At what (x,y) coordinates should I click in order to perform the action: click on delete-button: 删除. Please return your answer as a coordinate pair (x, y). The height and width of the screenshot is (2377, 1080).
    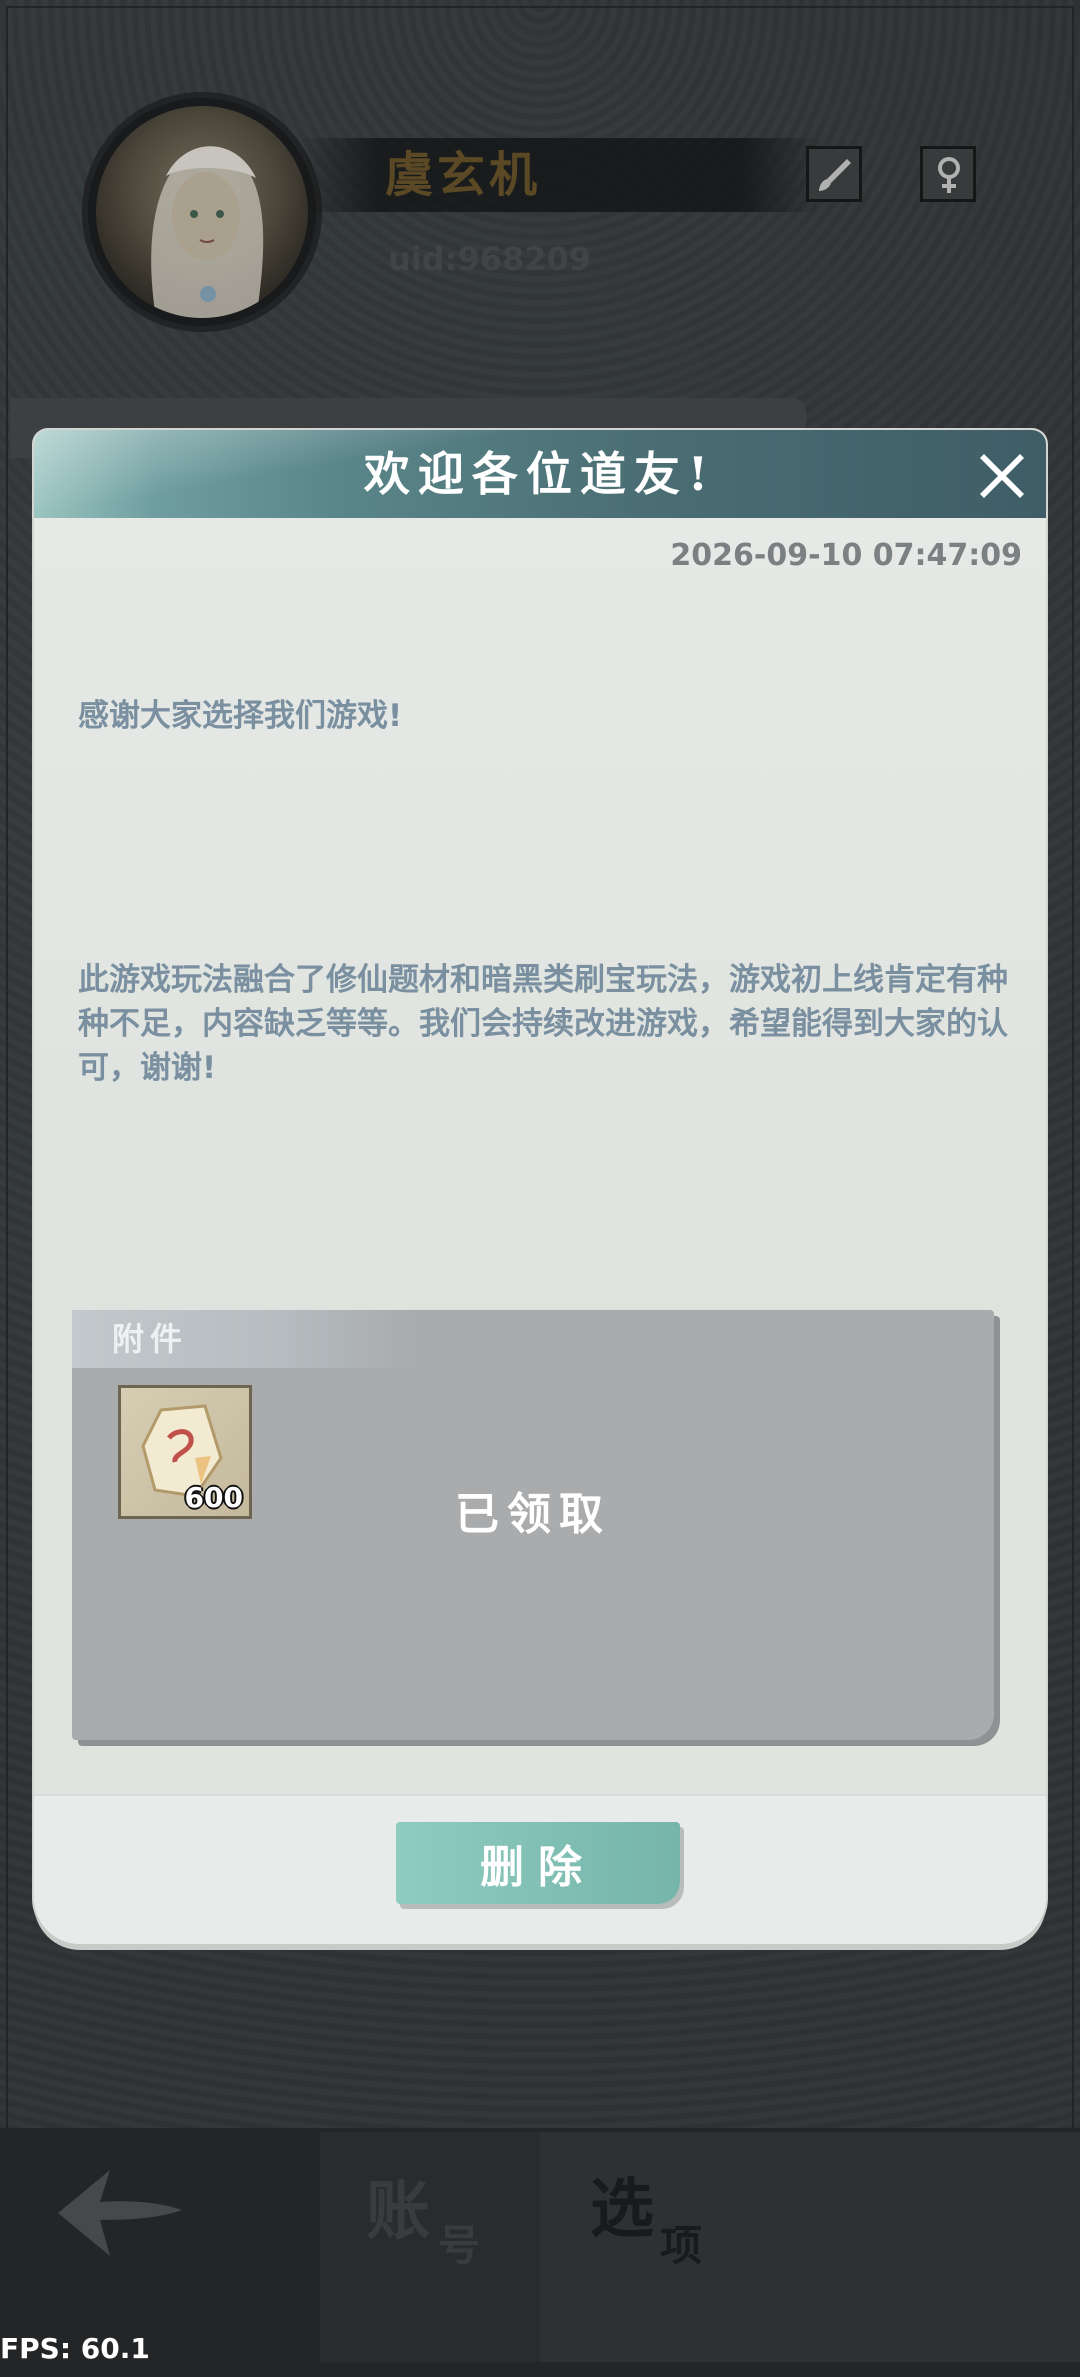
    Looking at the image, I should click on (538, 1863).